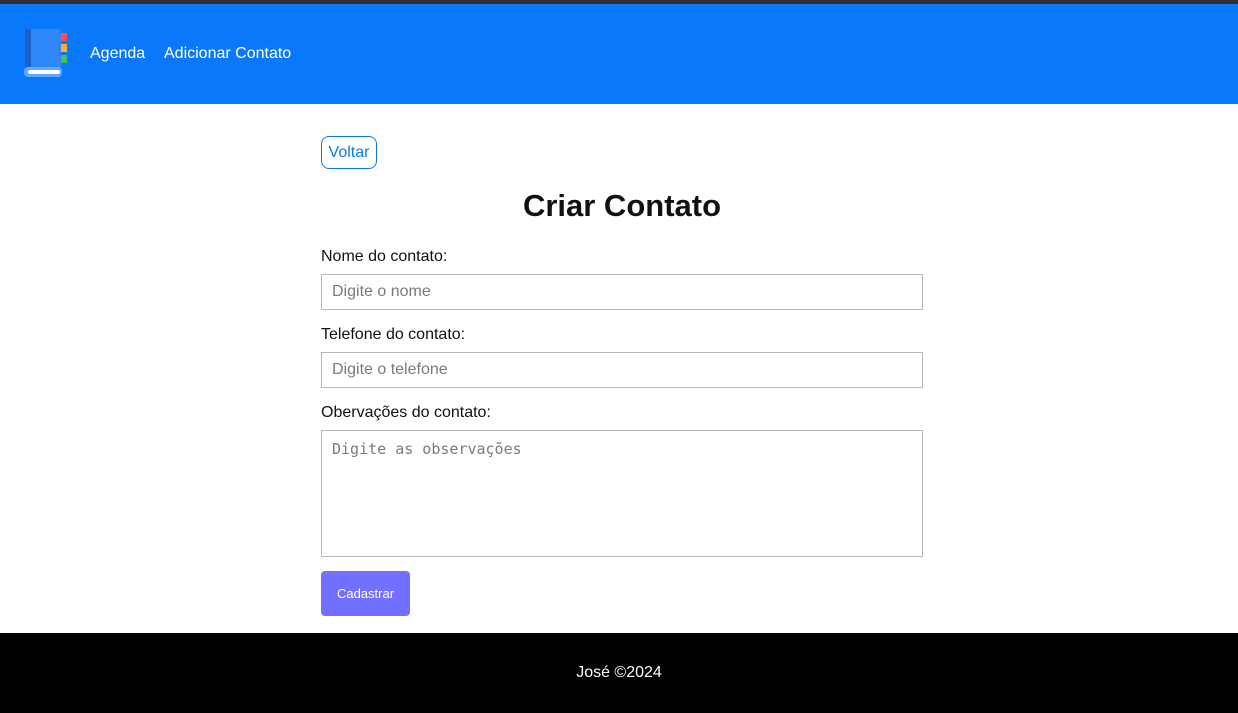 Image resolution: width=1238 pixels, height=713 pixels. I want to click on footer-copyright: José ©2024, so click(619, 672).